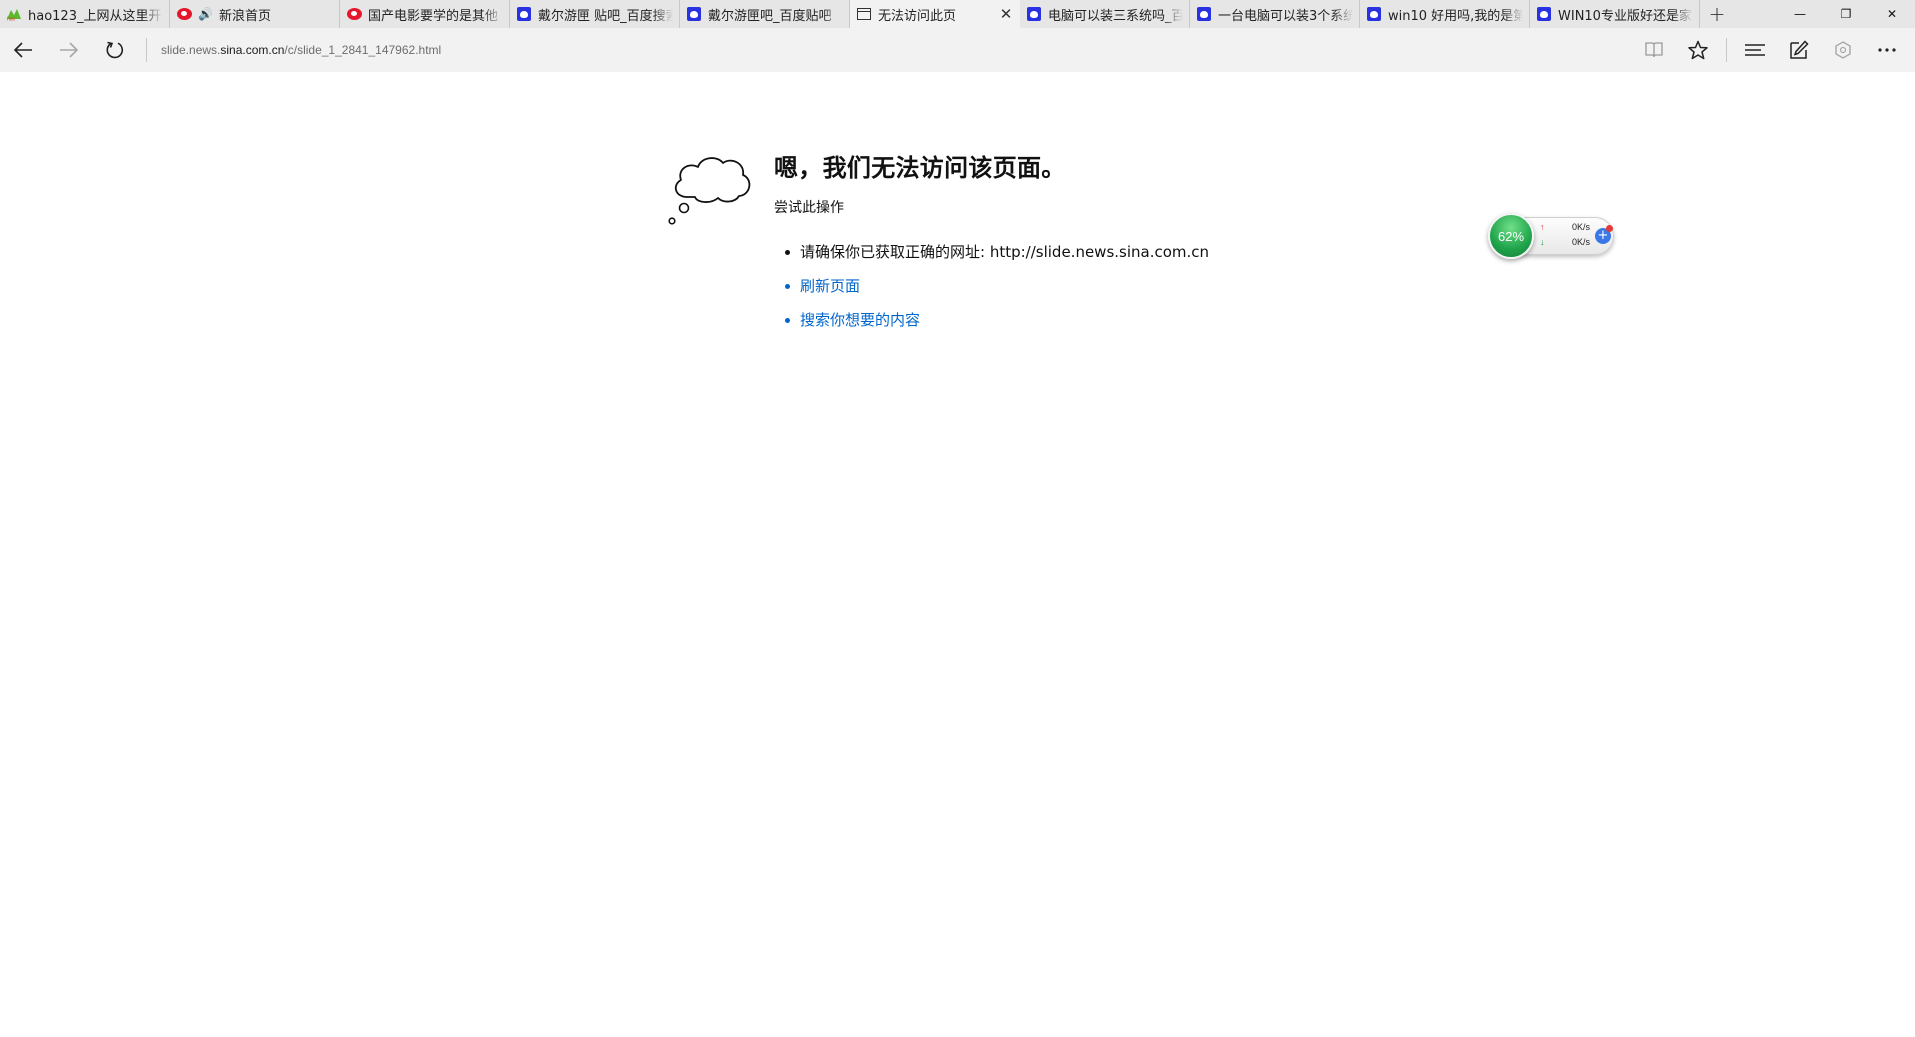 The width and height of the screenshot is (1915, 1037). I want to click on star-icon, so click(1698, 50).